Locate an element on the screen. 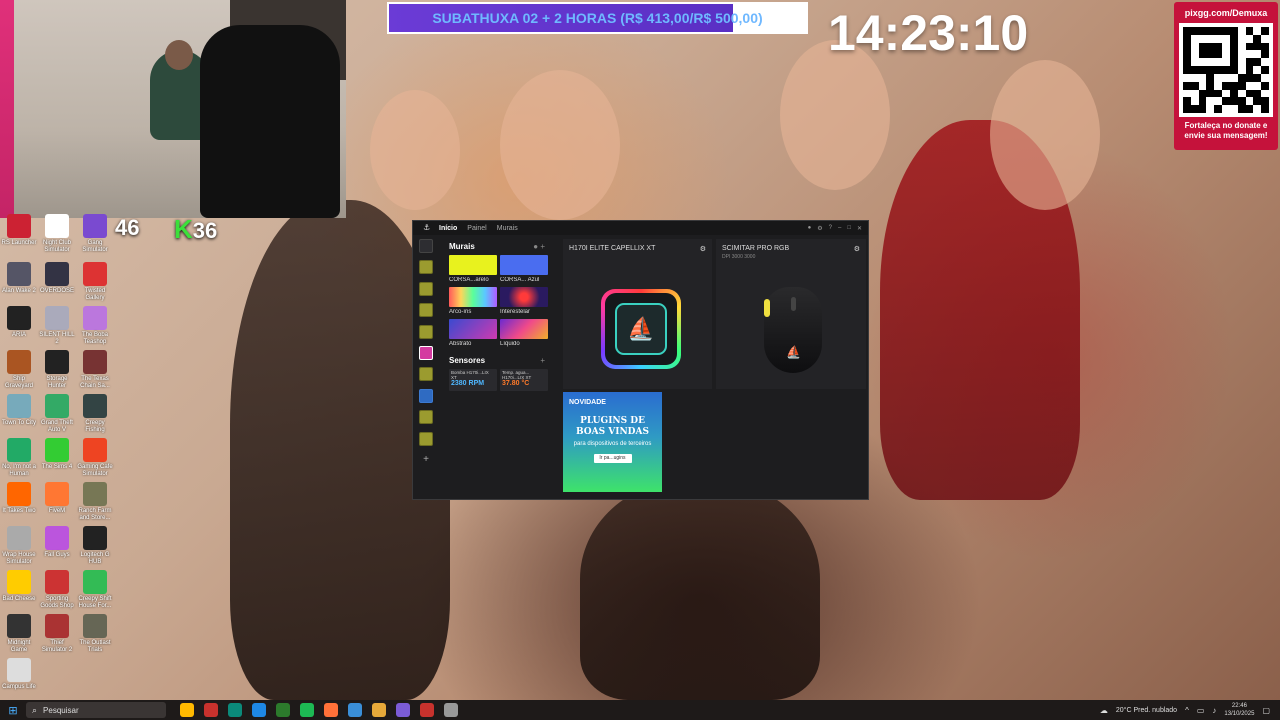 This screenshot has width=1280, height=720. weather-icon: ☁ is located at coordinates (1104, 710).